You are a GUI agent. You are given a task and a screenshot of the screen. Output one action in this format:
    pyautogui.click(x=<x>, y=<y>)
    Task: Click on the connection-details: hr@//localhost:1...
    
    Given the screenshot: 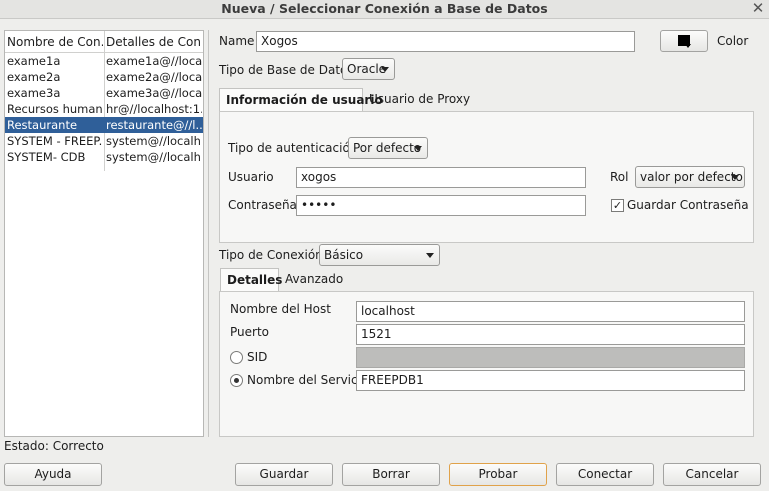 What is the action you would take?
    pyautogui.click(x=154, y=109)
    